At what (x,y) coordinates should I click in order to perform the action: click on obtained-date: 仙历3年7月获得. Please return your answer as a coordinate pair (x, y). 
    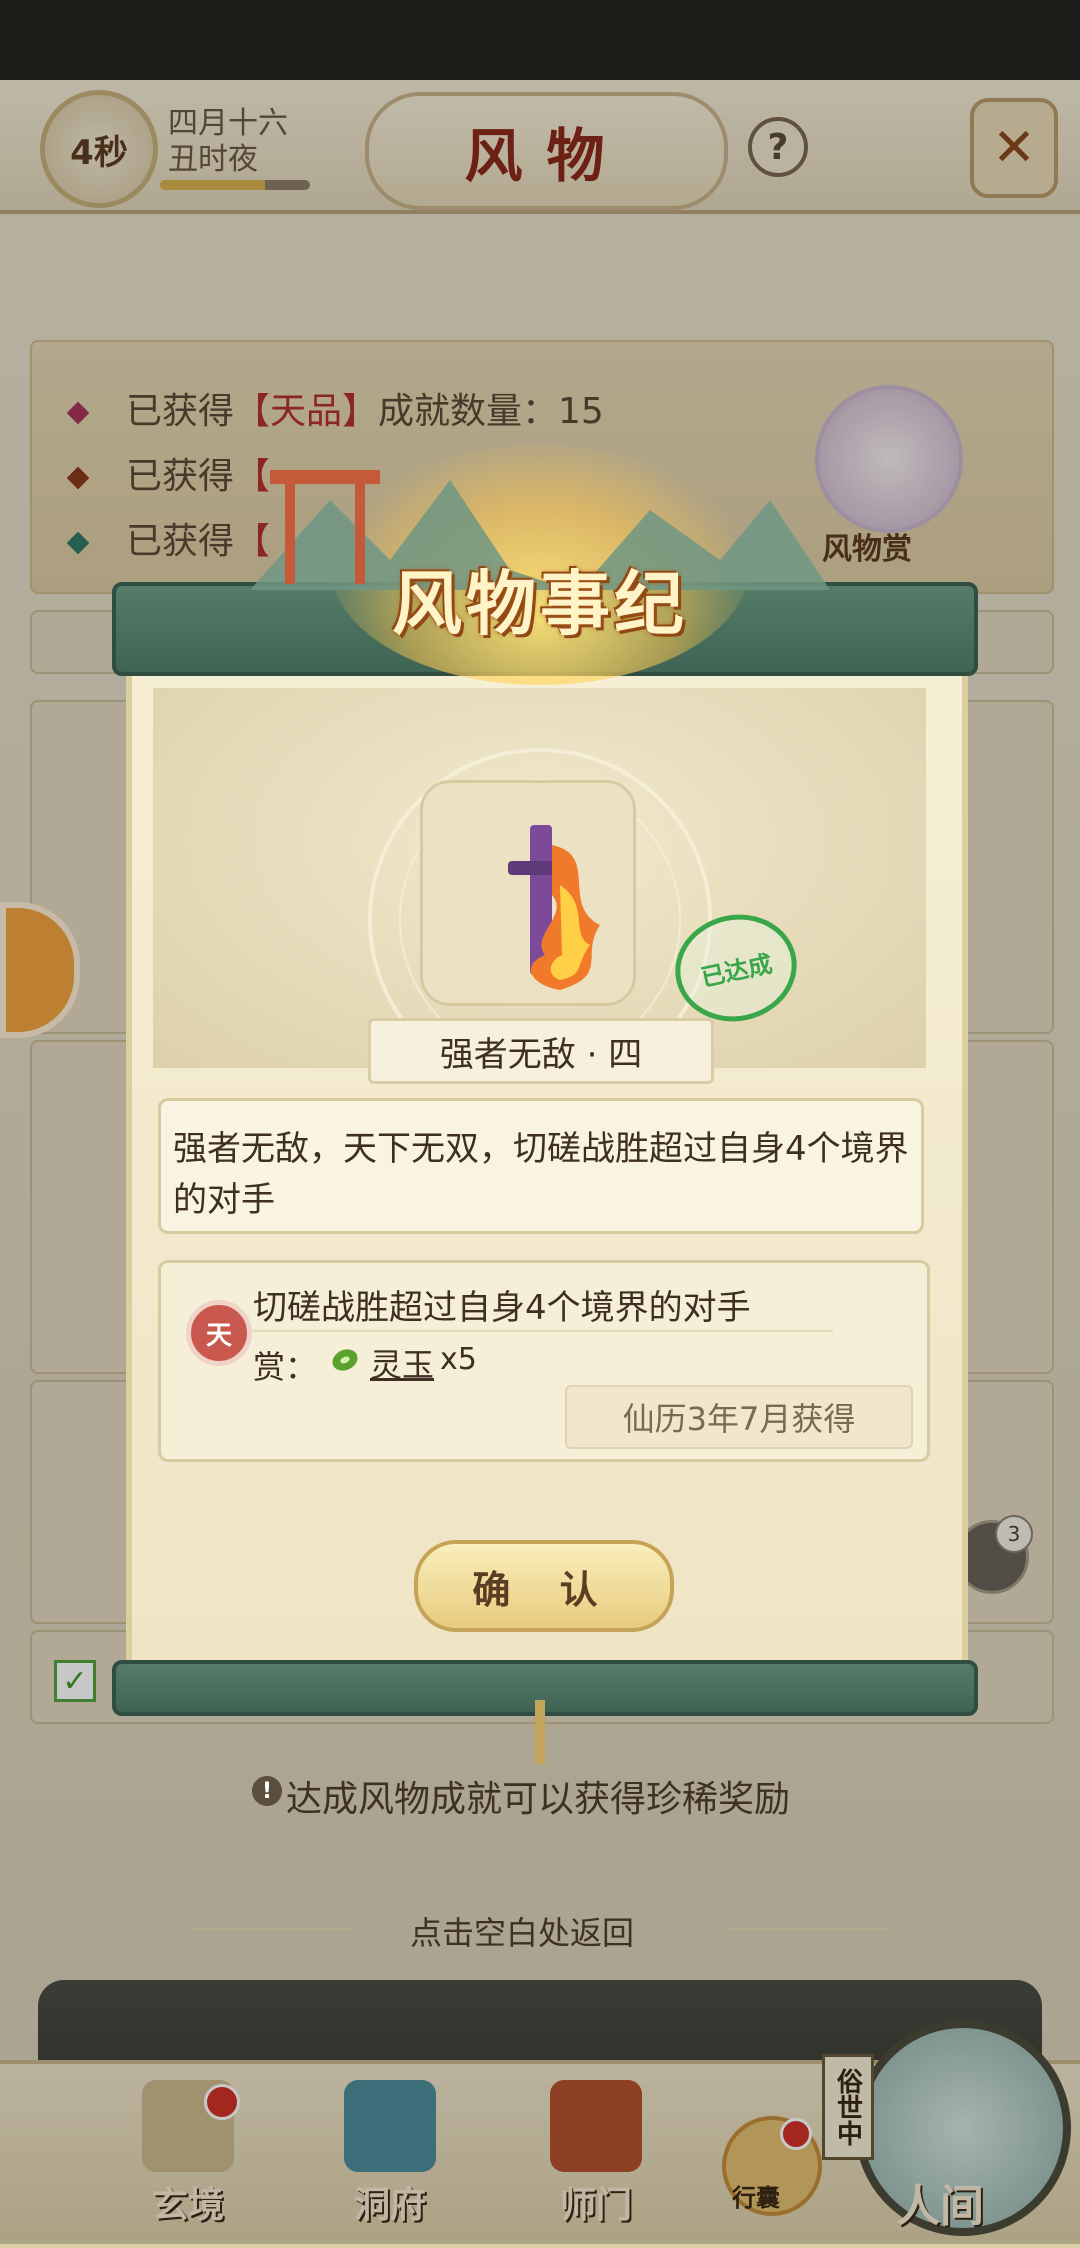
    Looking at the image, I should click on (739, 1417).